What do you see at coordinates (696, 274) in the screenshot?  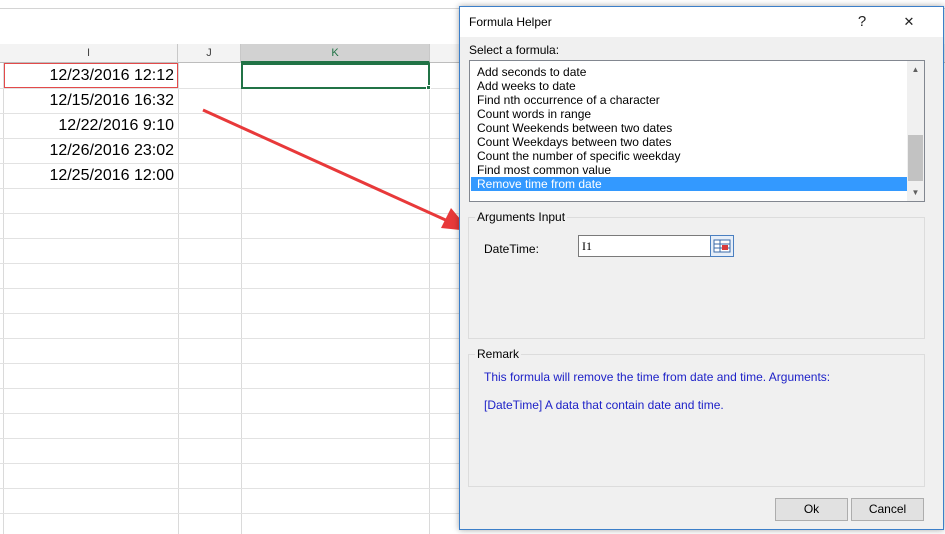 I see `arguments-input-group: Arguments Input DateTime: I1` at bounding box center [696, 274].